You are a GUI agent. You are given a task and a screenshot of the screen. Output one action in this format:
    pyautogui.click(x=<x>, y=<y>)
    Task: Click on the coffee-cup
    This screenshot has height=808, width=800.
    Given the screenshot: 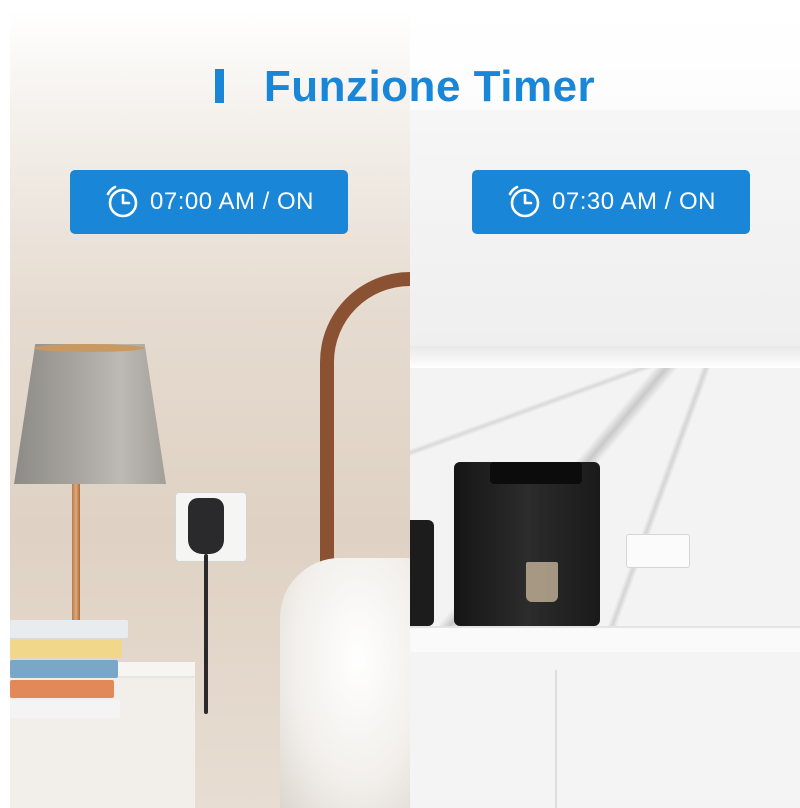 What is the action you would take?
    pyautogui.click(x=542, y=582)
    